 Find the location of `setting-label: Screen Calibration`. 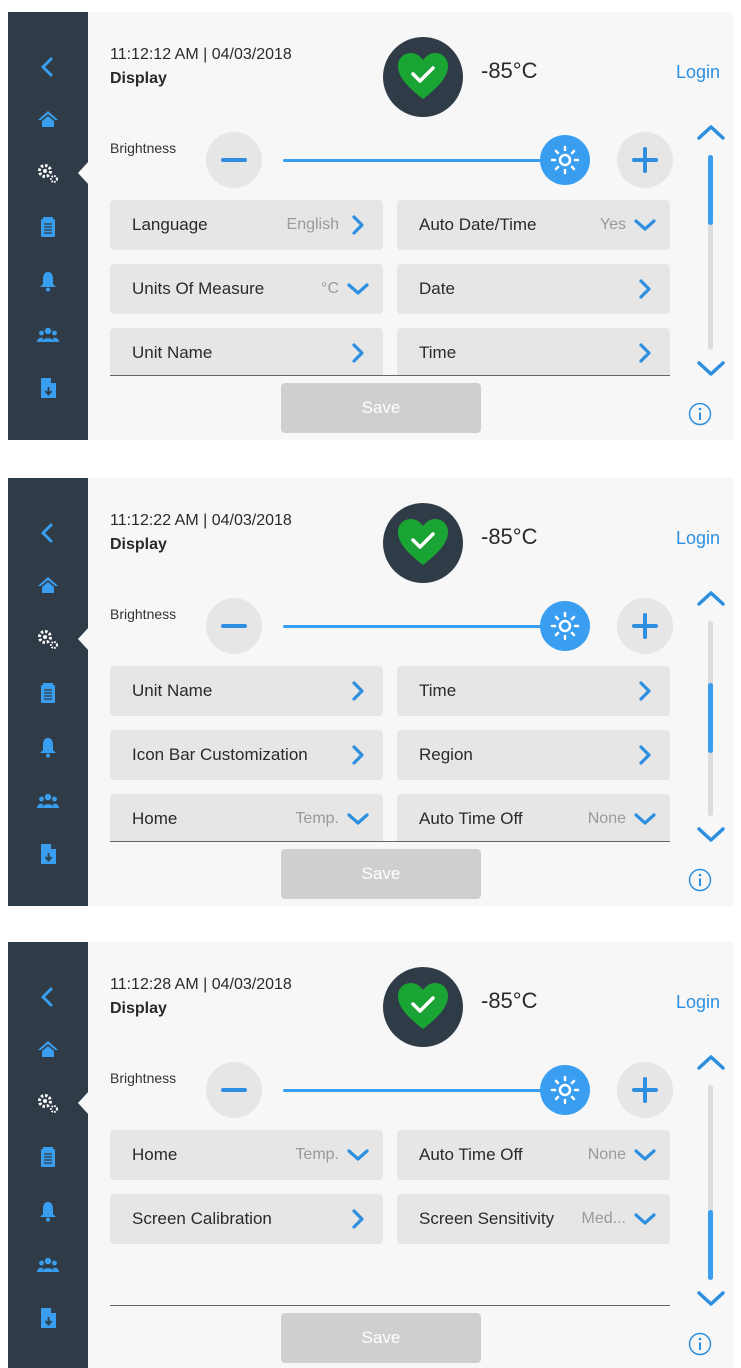

setting-label: Screen Calibration is located at coordinates (202, 1218).